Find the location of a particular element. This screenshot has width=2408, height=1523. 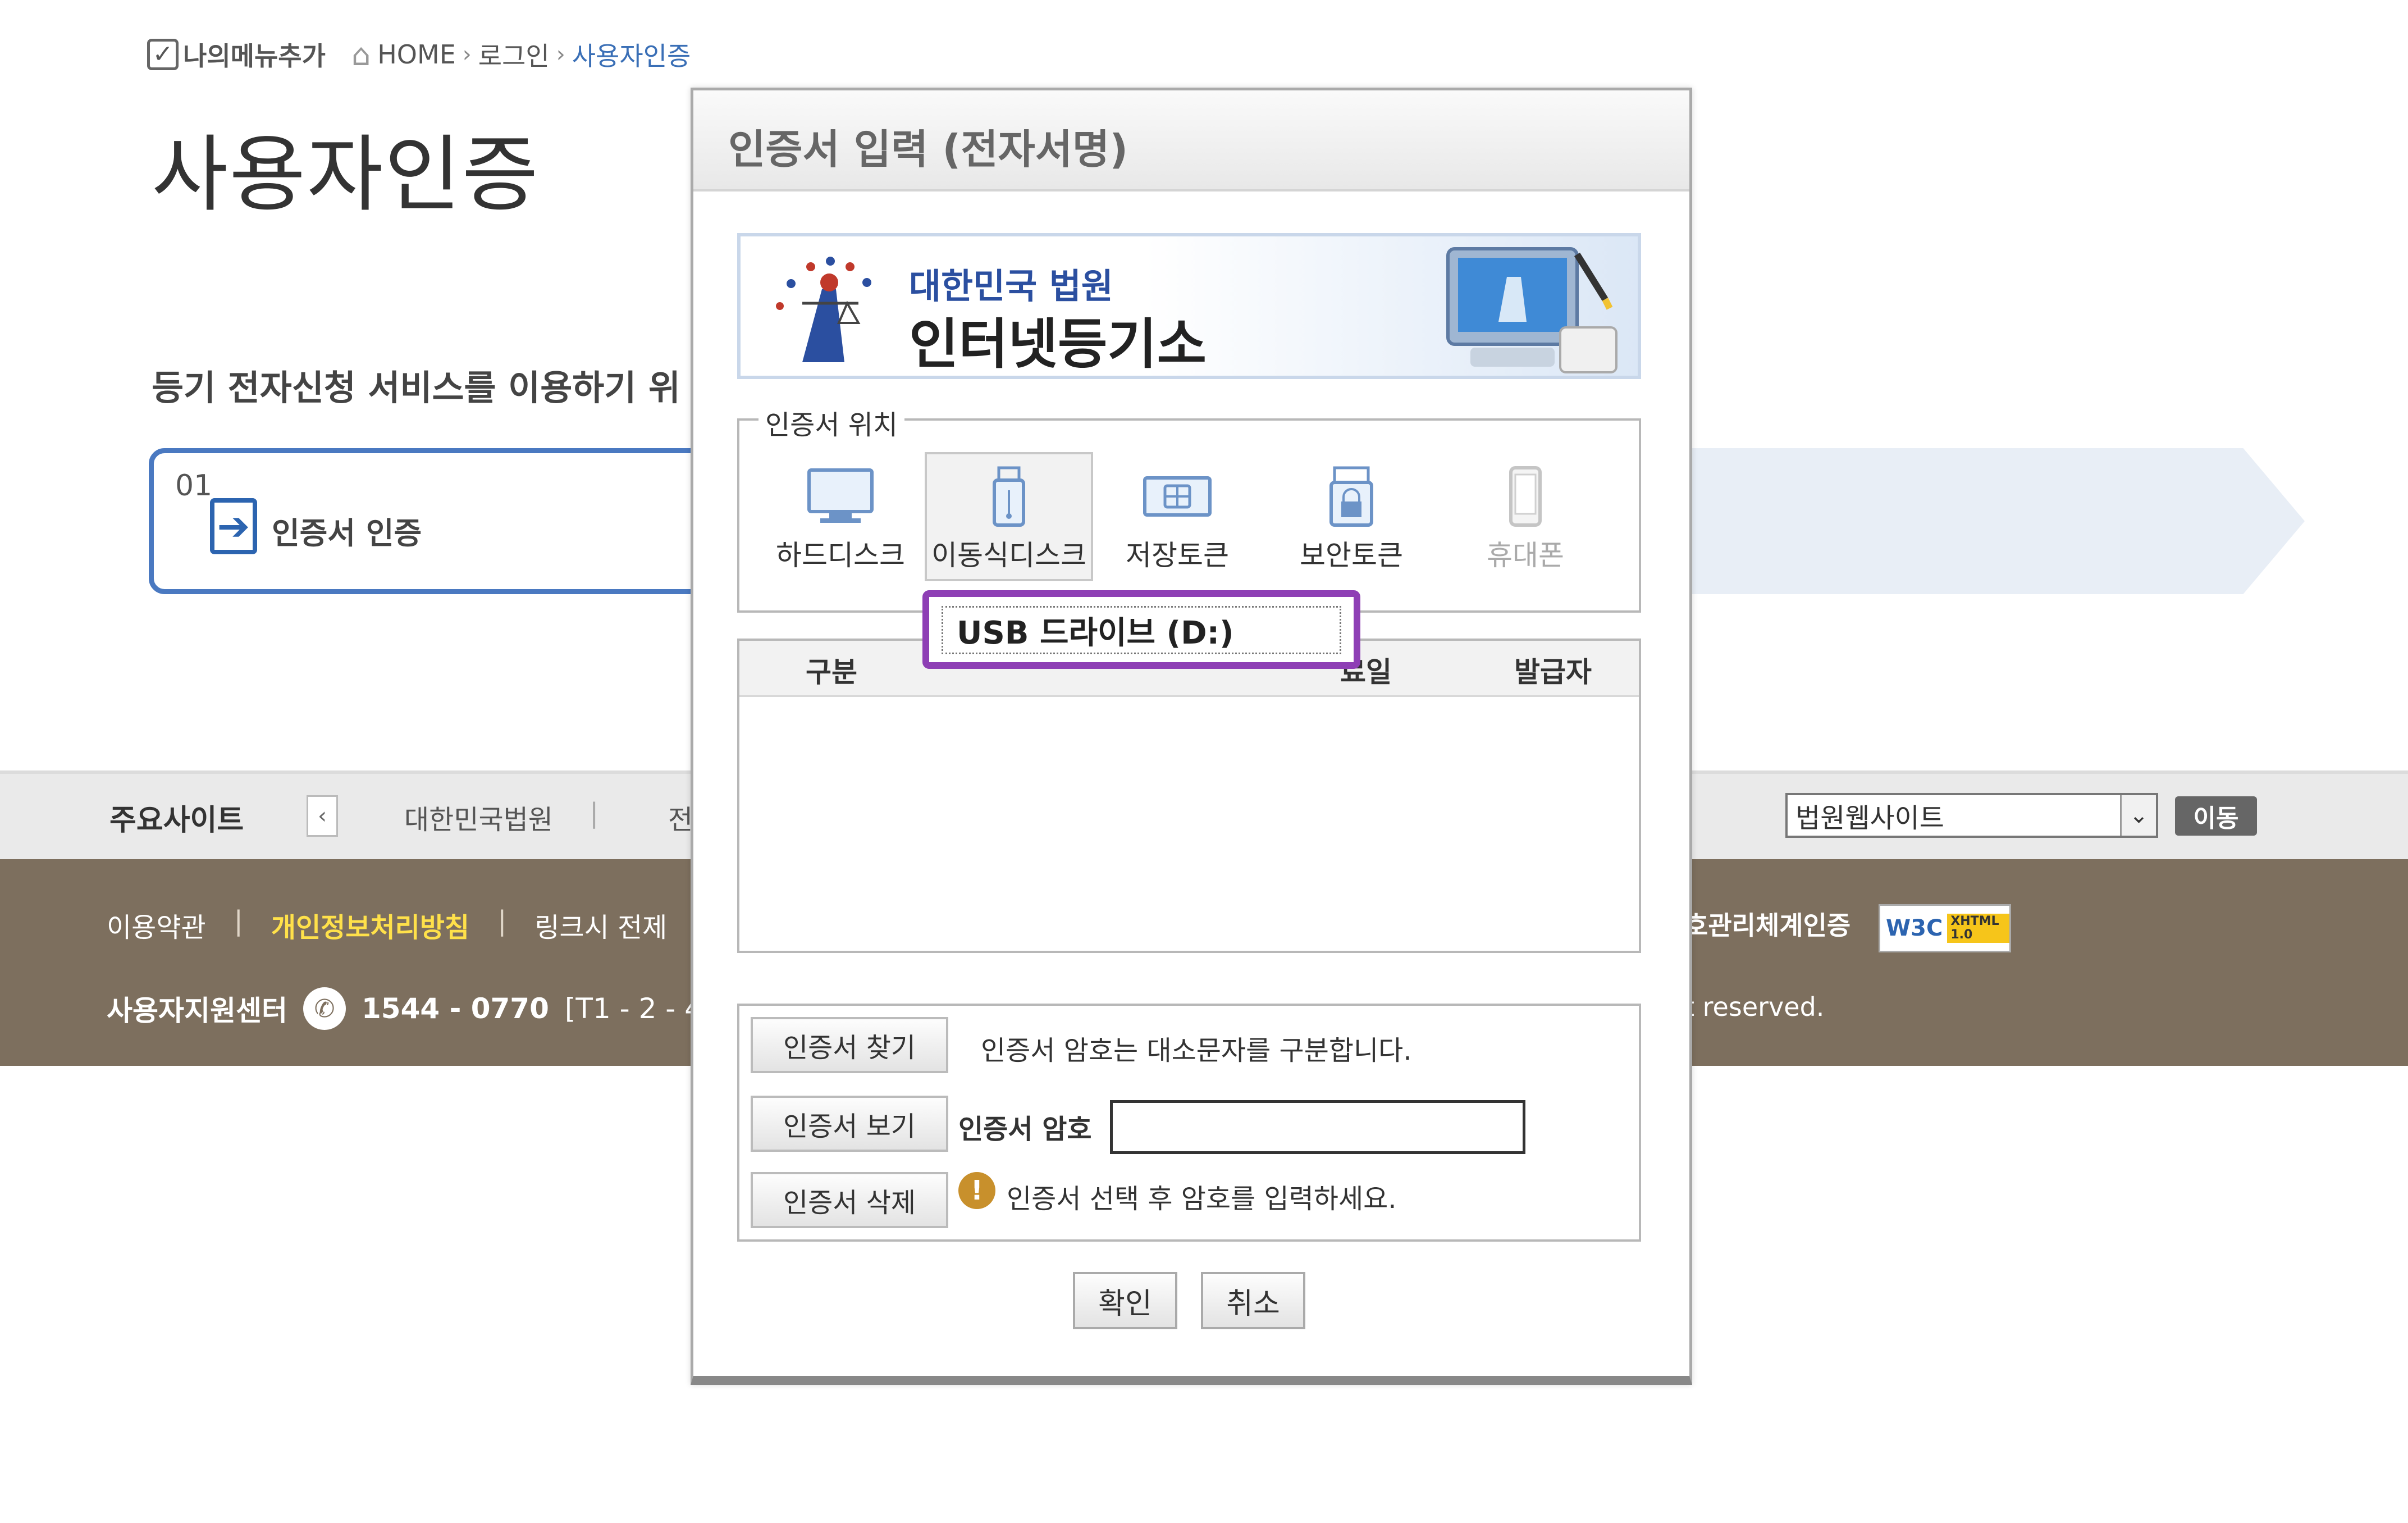

location-label: 휴대폰 is located at coordinates (1525, 555).